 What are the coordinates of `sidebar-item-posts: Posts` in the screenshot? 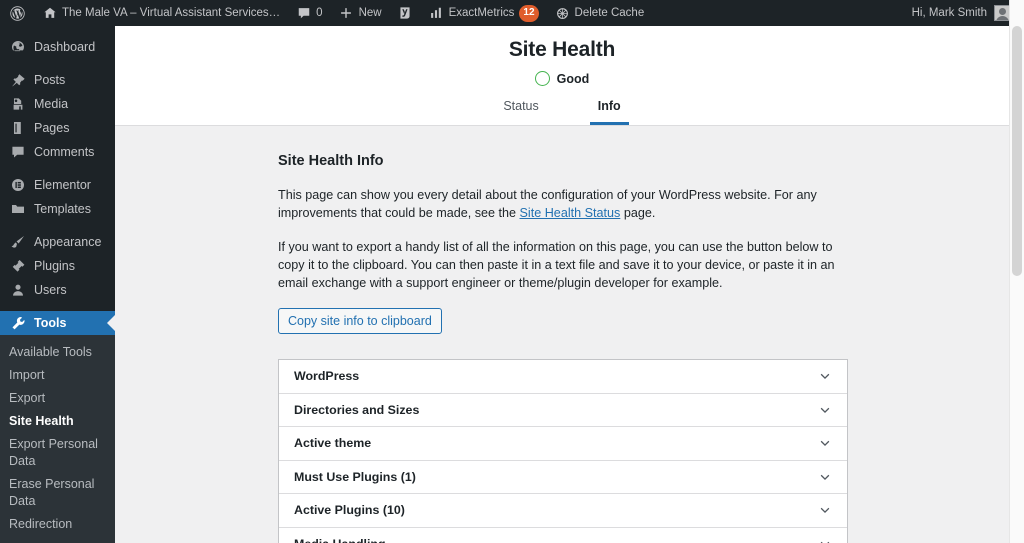 It's located at (57, 80).